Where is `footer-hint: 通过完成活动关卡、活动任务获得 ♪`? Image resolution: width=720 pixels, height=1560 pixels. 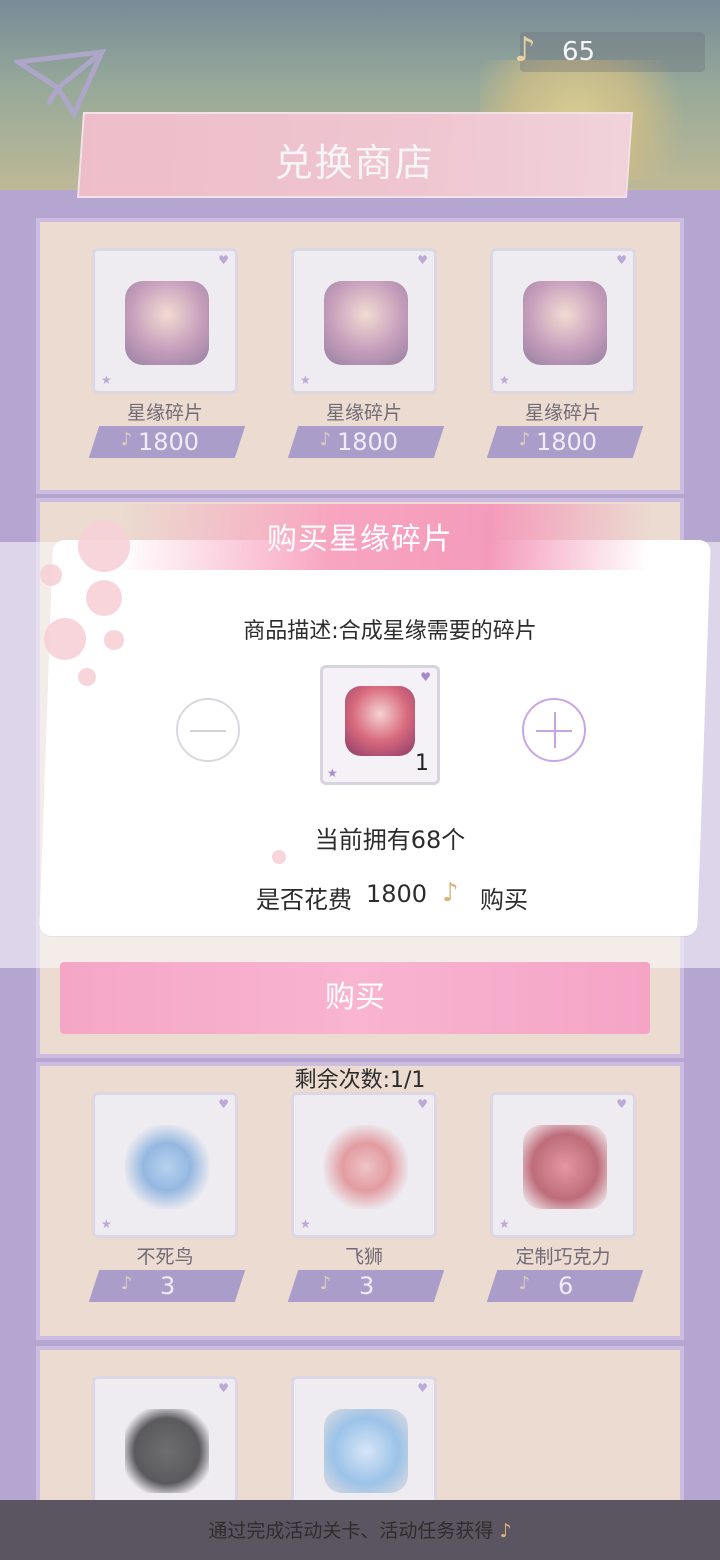
footer-hint: 通过完成活动关卡、活动任务获得 ♪ is located at coordinates (360, 1529).